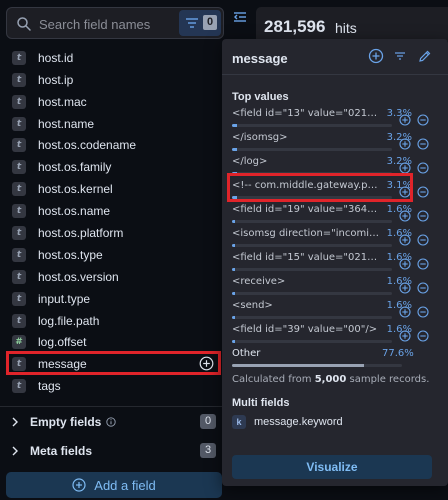 The height and width of the screenshot is (500, 448). I want to click on filter-icon, so click(400, 56).